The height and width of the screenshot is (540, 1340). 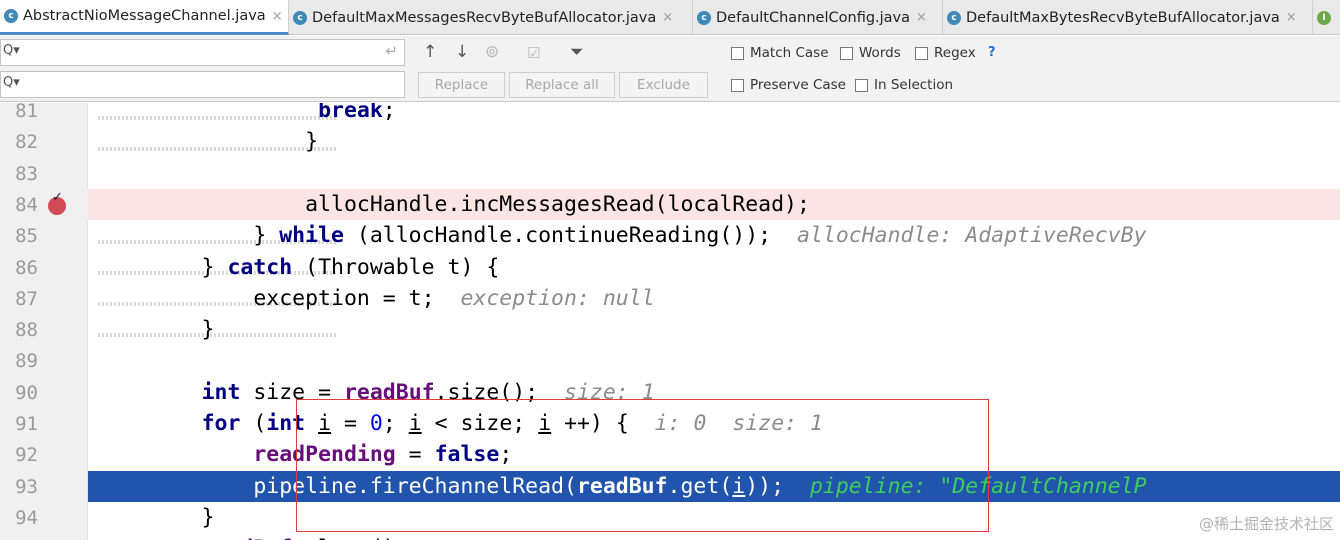 I want to click on replace-field: Q▾, so click(x=202, y=84).